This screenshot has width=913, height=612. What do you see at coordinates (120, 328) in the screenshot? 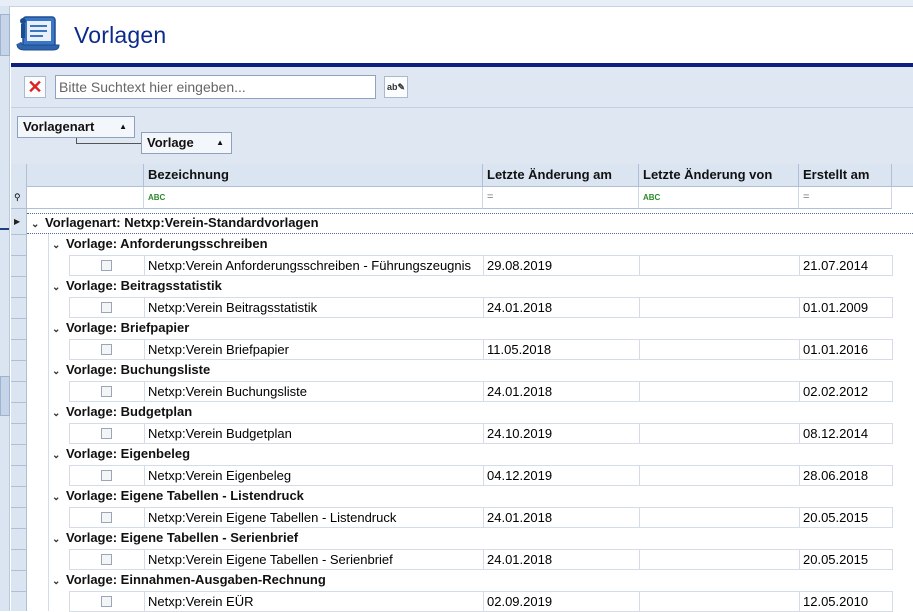
I see `group-row-vorlage: ⌄ Vorlage: Briefpapier` at bounding box center [120, 328].